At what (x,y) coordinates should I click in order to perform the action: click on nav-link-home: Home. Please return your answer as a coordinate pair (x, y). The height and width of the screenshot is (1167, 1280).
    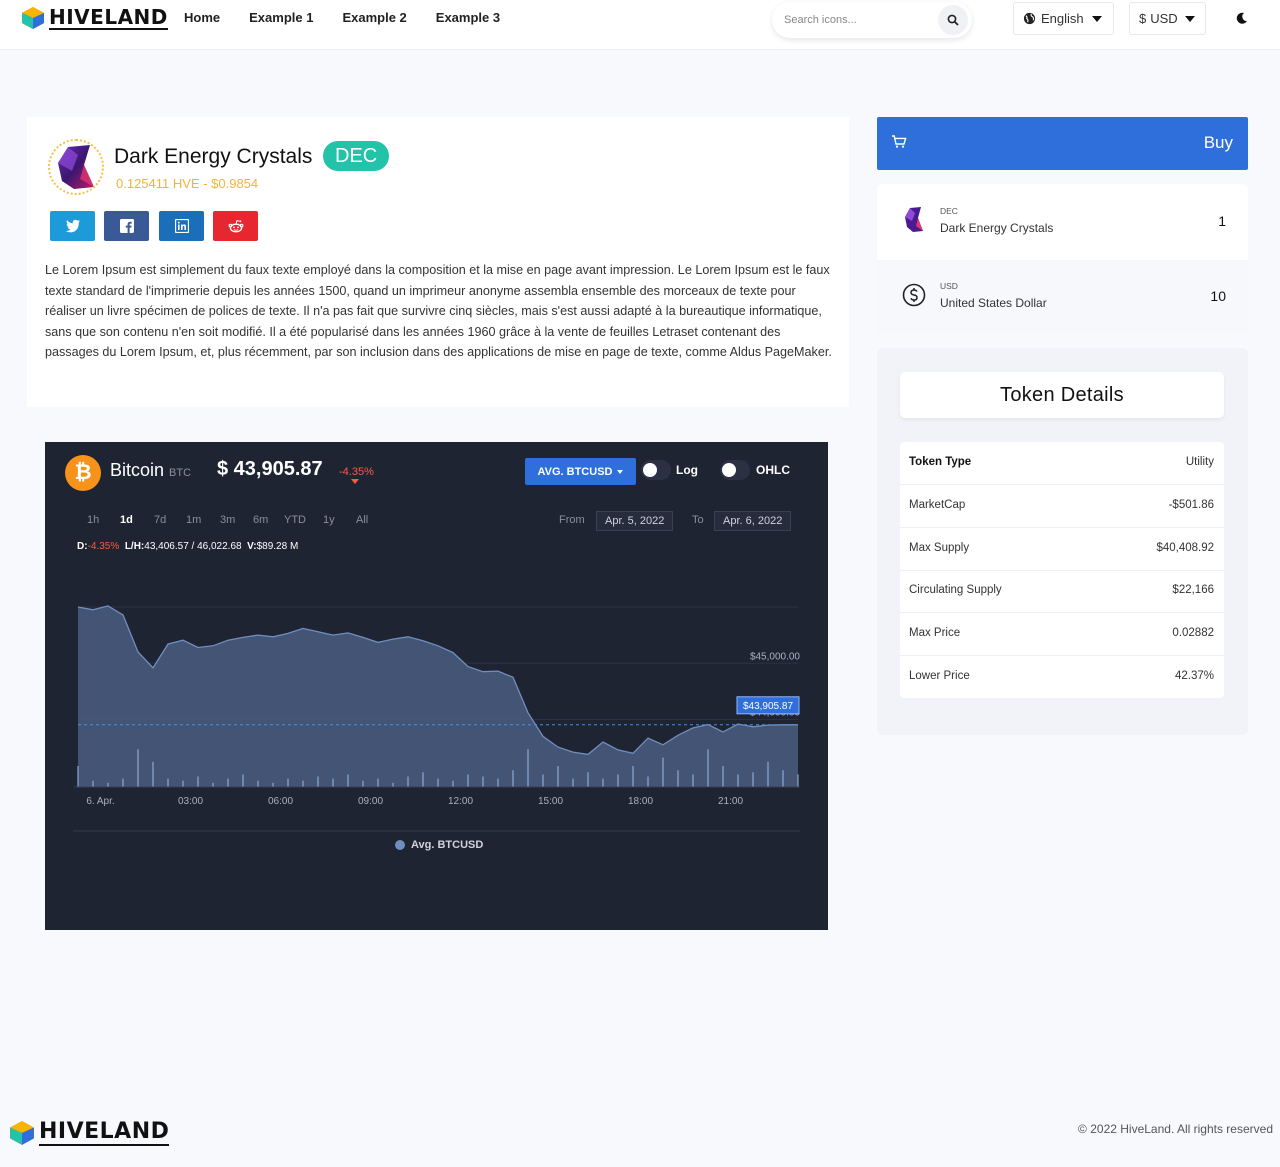
    Looking at the image, I should click on (202, 18).